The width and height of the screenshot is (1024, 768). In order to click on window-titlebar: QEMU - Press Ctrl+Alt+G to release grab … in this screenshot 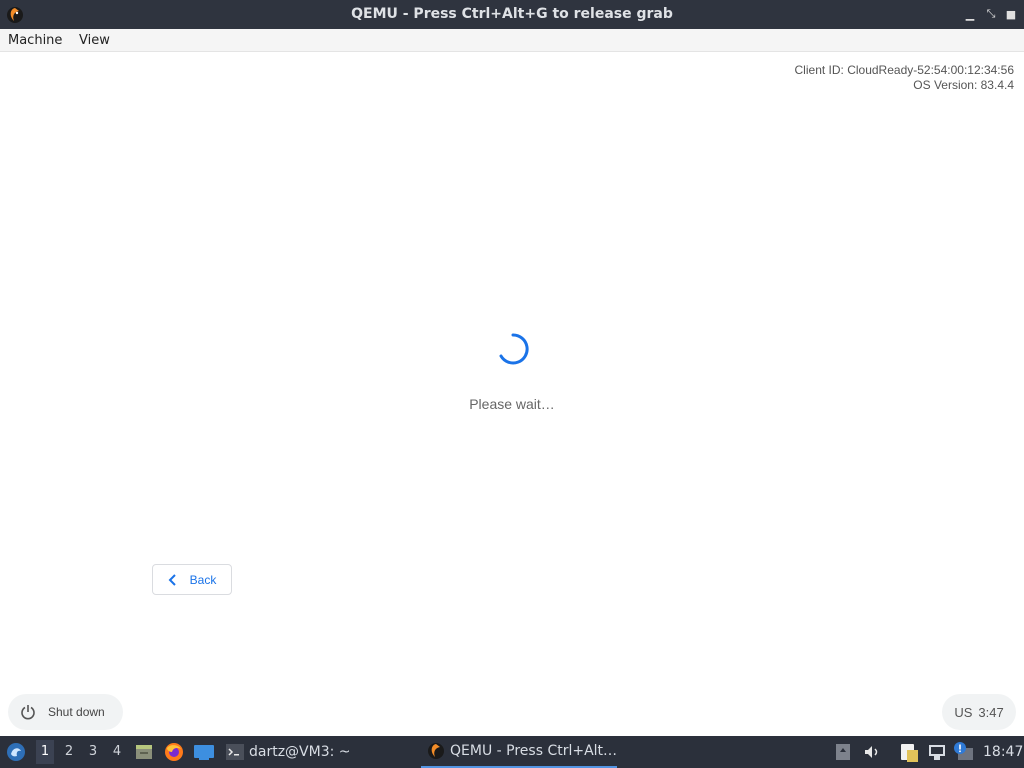, I will do `click(512, 14)`.